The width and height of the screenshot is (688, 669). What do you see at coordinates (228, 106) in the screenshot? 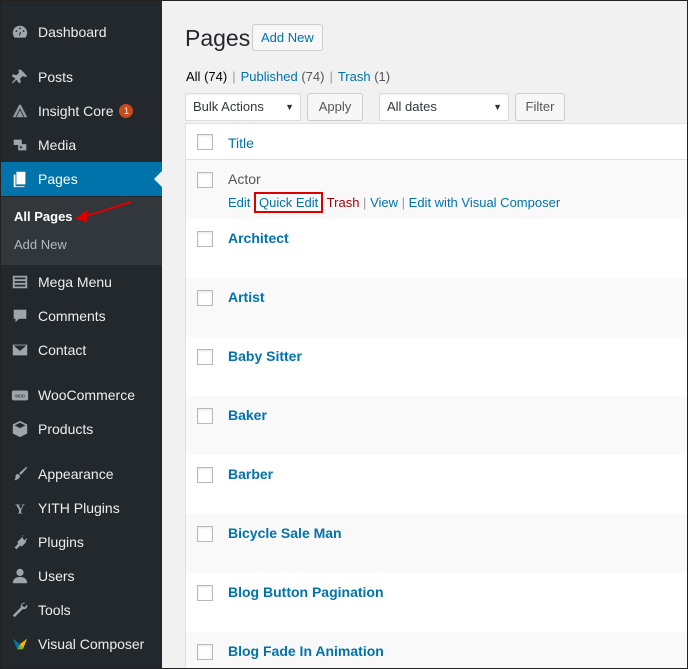
I see `bulk-actions-value: Bulk Actions` at bounding box center [228, 106].